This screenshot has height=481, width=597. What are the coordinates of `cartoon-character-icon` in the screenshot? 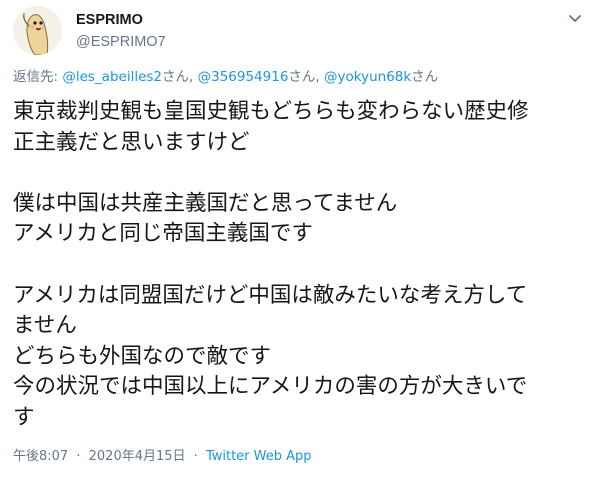 It's located at (37, 30).